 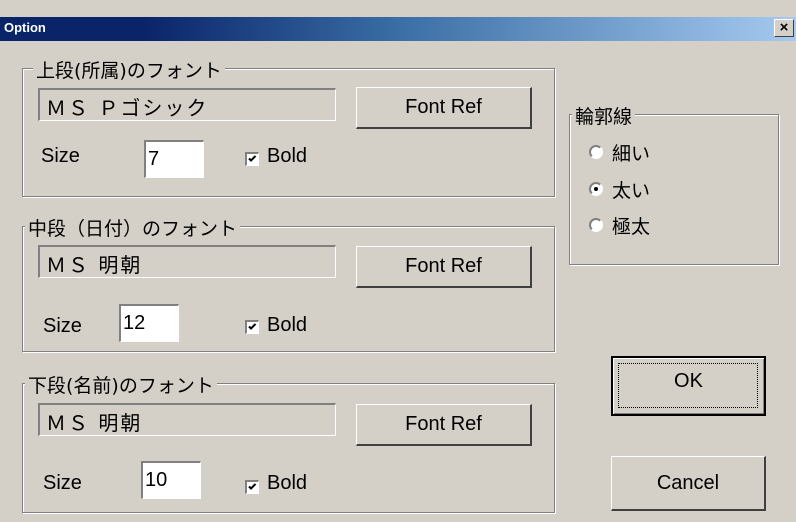 I want to click on ok-button: OK, so click(x=688, y=386).